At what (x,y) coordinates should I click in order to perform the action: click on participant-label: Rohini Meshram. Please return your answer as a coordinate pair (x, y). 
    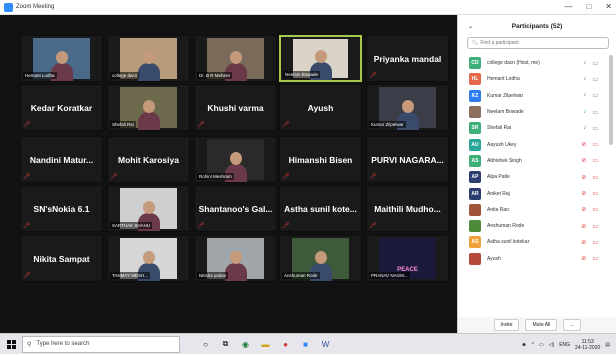
    Looking at the image, I should click on (215, 176).